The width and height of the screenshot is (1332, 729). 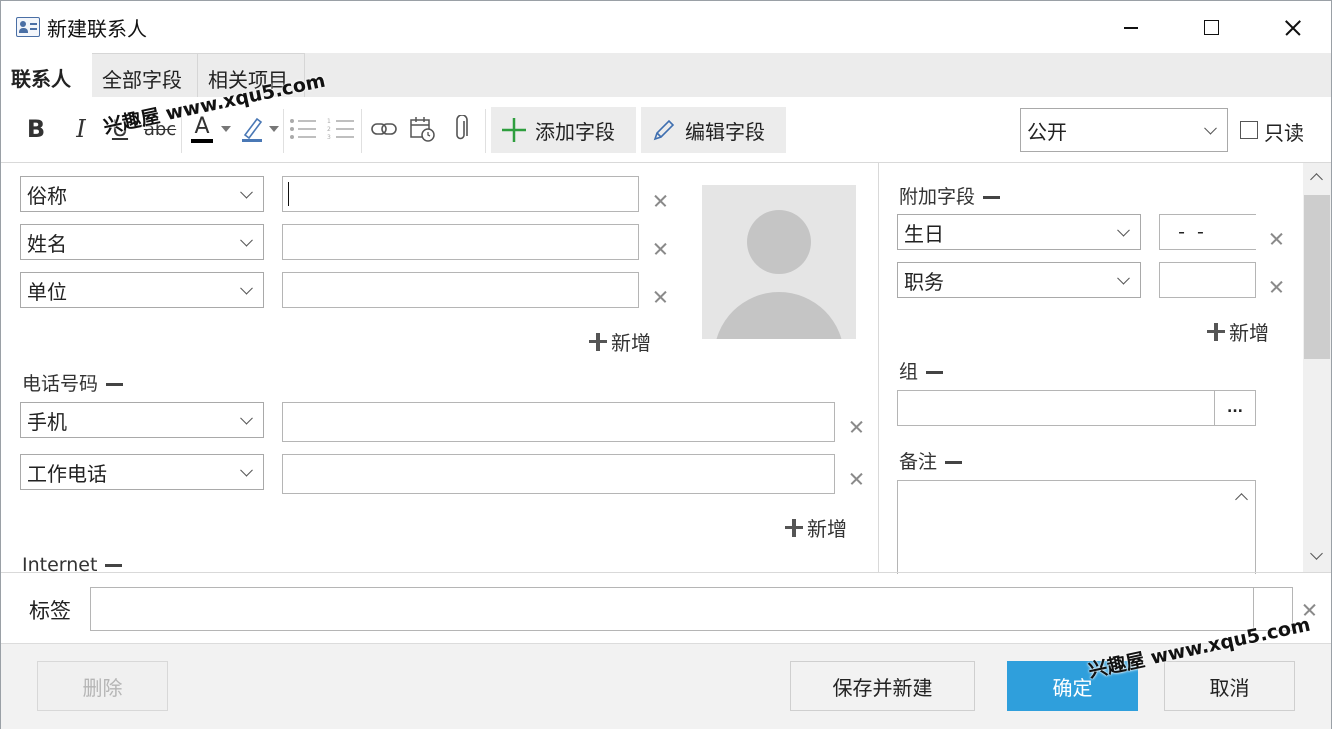 I want to click on group-input, so click(x=1056, y=408).